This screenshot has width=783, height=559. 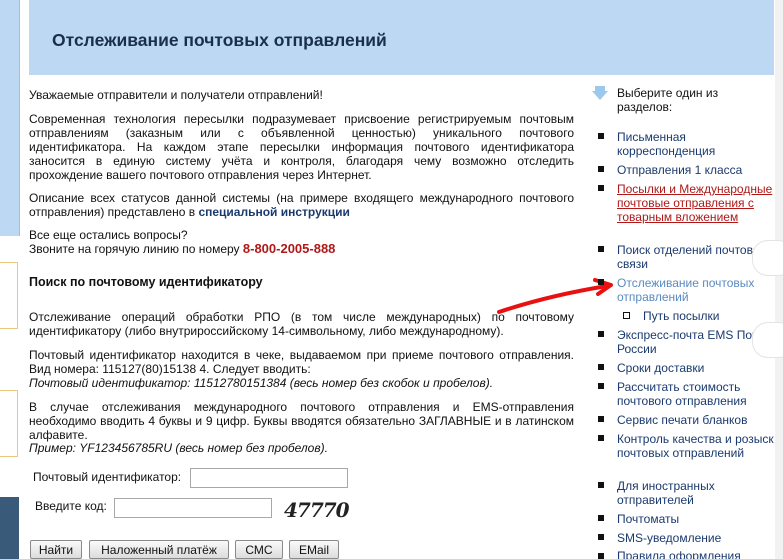 I want to click on sidebar-item-letters: Письменная корреспонденция, so click(x=697, y=144).